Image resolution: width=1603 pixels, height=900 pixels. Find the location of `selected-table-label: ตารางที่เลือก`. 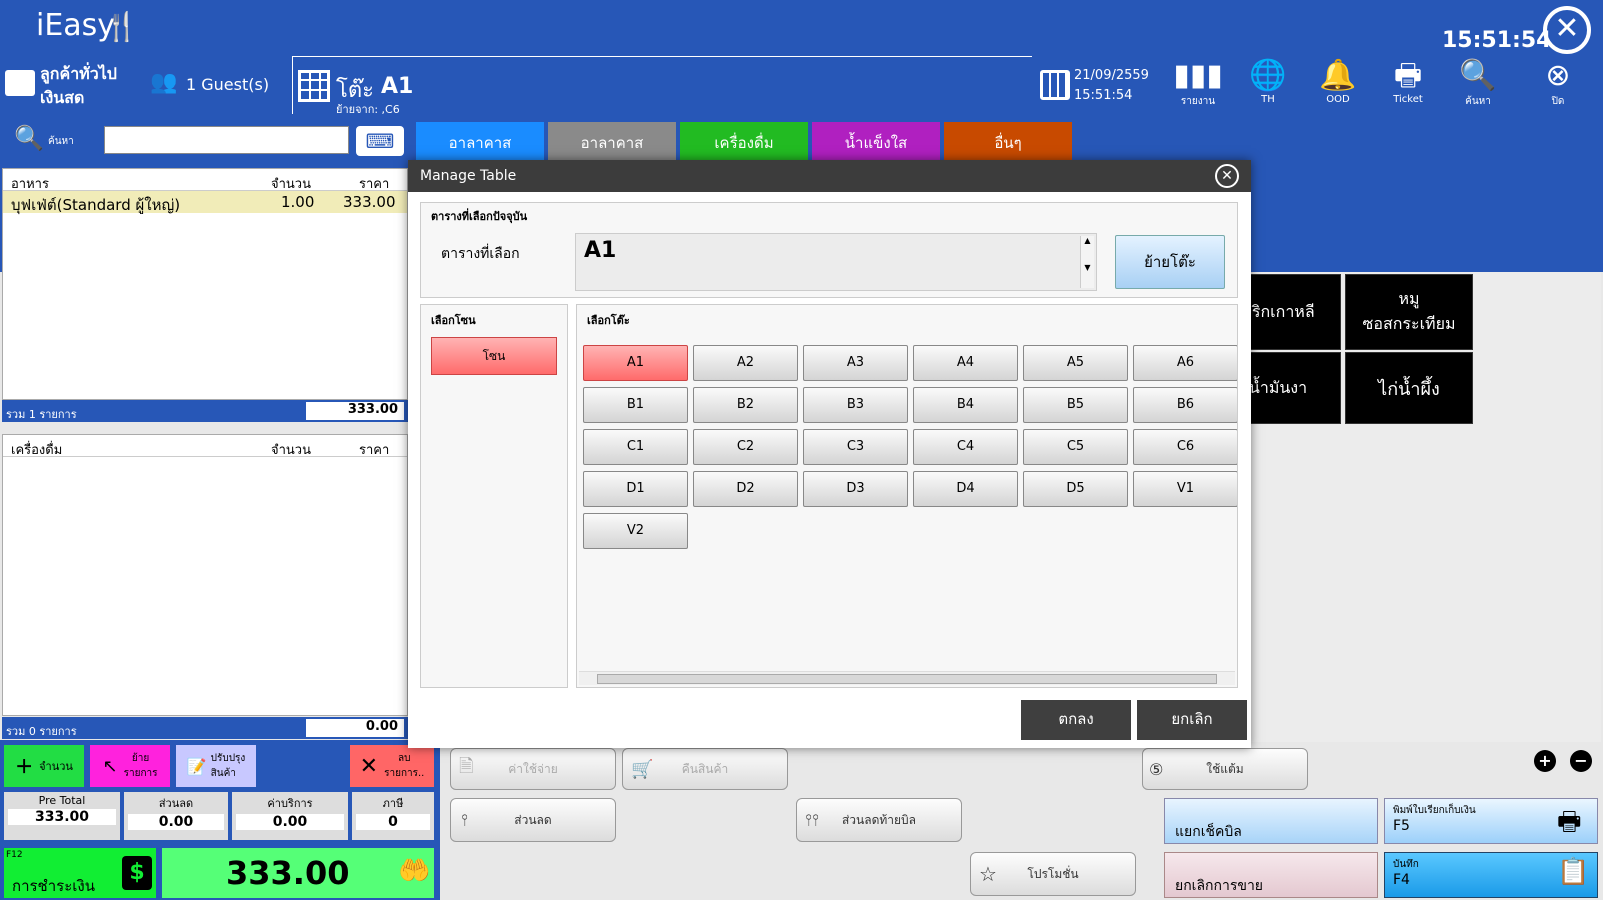

selected-table-label: ตารางที่เลือก is located at coordinates (480, 254).